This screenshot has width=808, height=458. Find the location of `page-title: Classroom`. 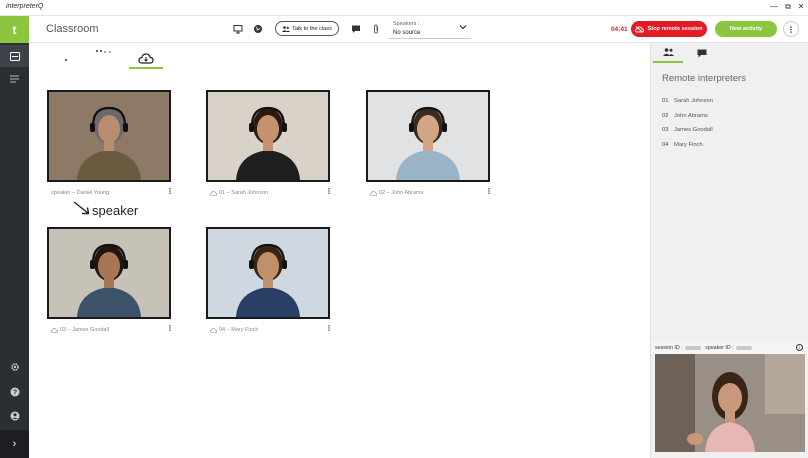

page-title: Classroom is located at coordinates (72, 29).